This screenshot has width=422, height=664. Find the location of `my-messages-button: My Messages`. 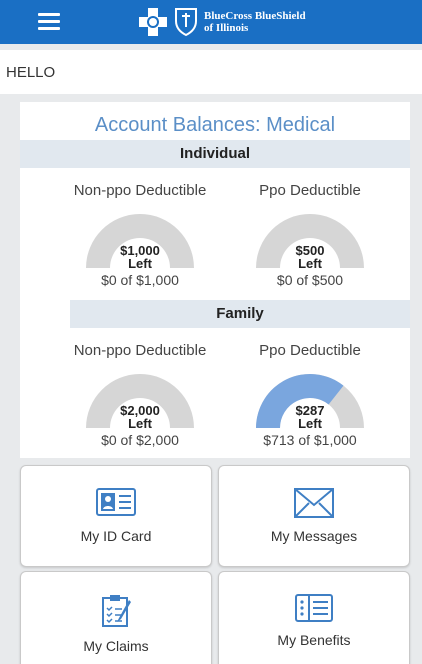

my-messages-button: My Messages is located at coordinates (314, 516).